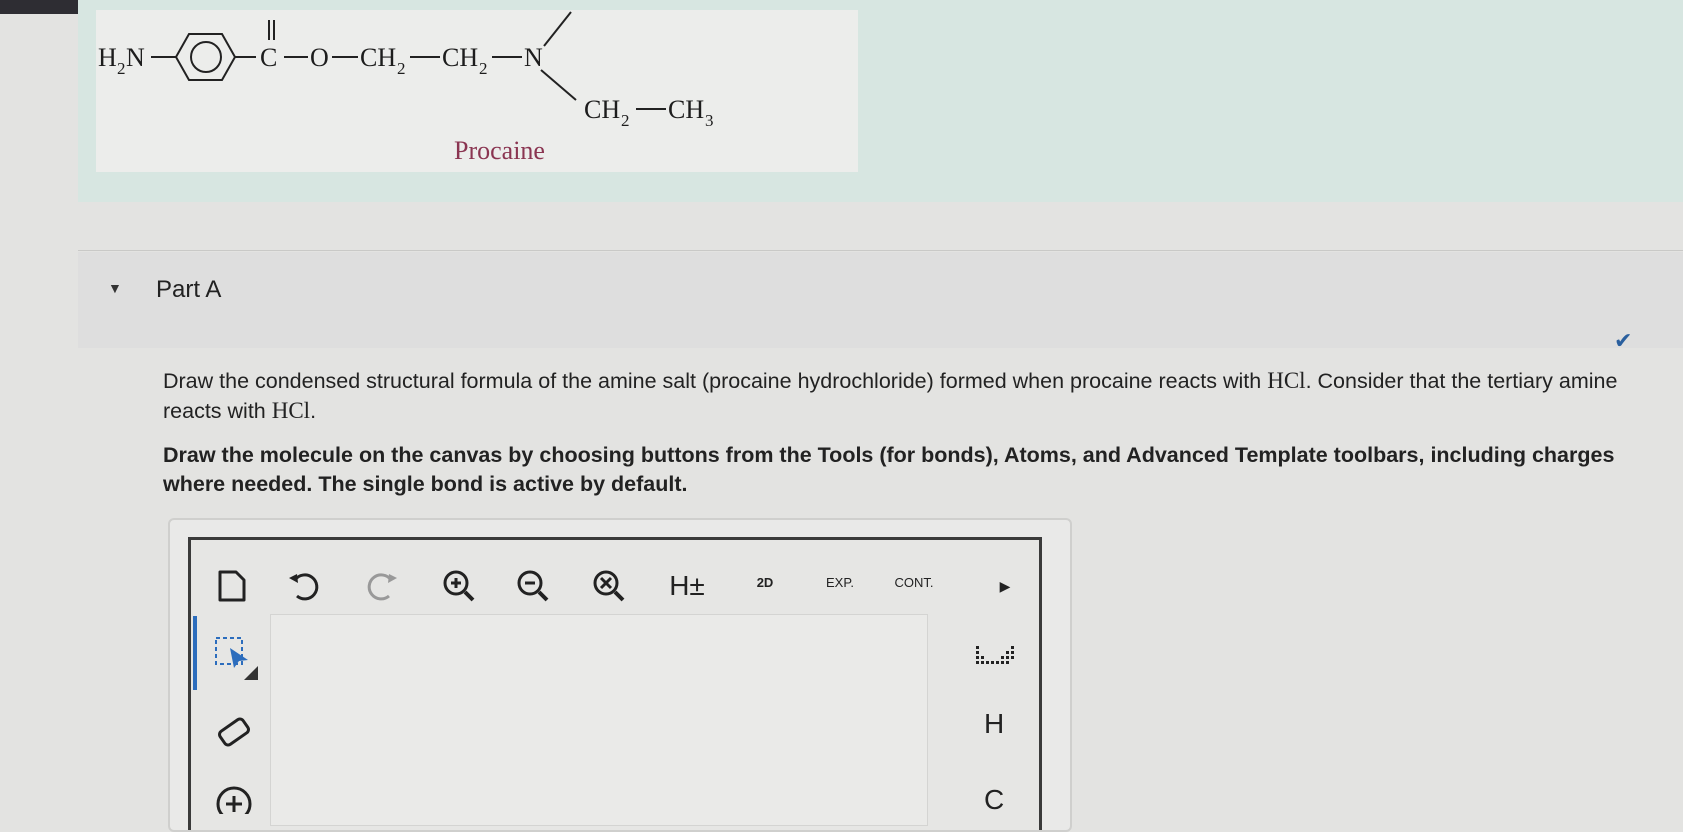 Image resolution: width=1683 pixels, height=832 pixels. Describe the element at coordinates (1005, 586) in the screenshot. I see `toolbar-more-arrow-icon: ▶` at that location.